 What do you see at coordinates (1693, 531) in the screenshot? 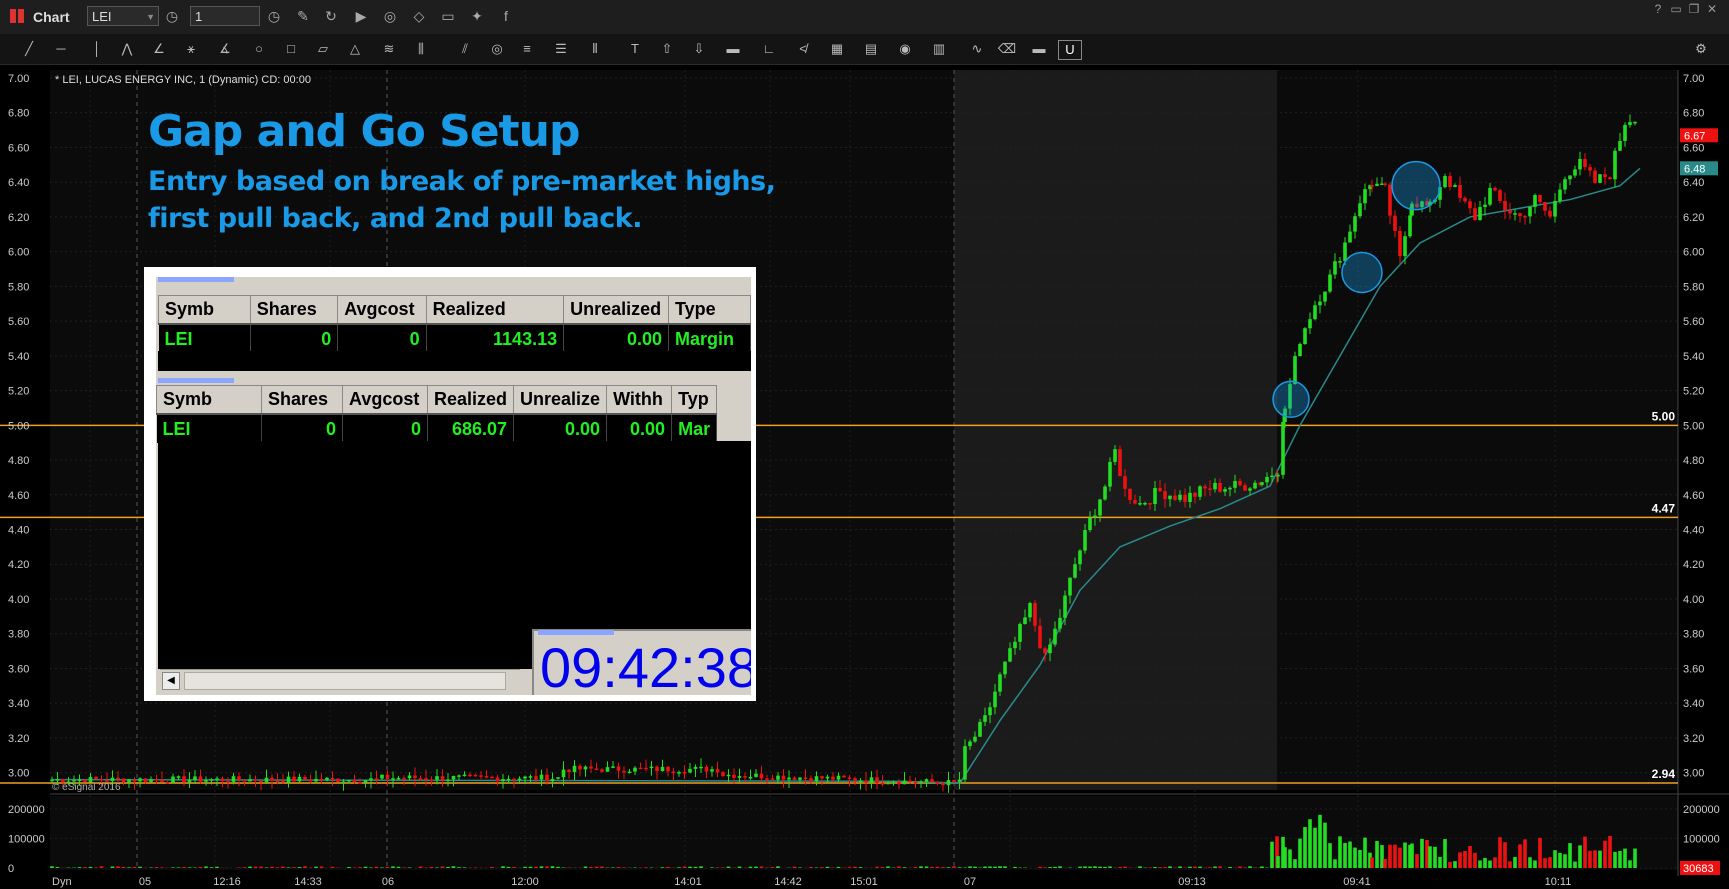
I see `y-tick-label: 4.40` at bounding box center [1693, 531].